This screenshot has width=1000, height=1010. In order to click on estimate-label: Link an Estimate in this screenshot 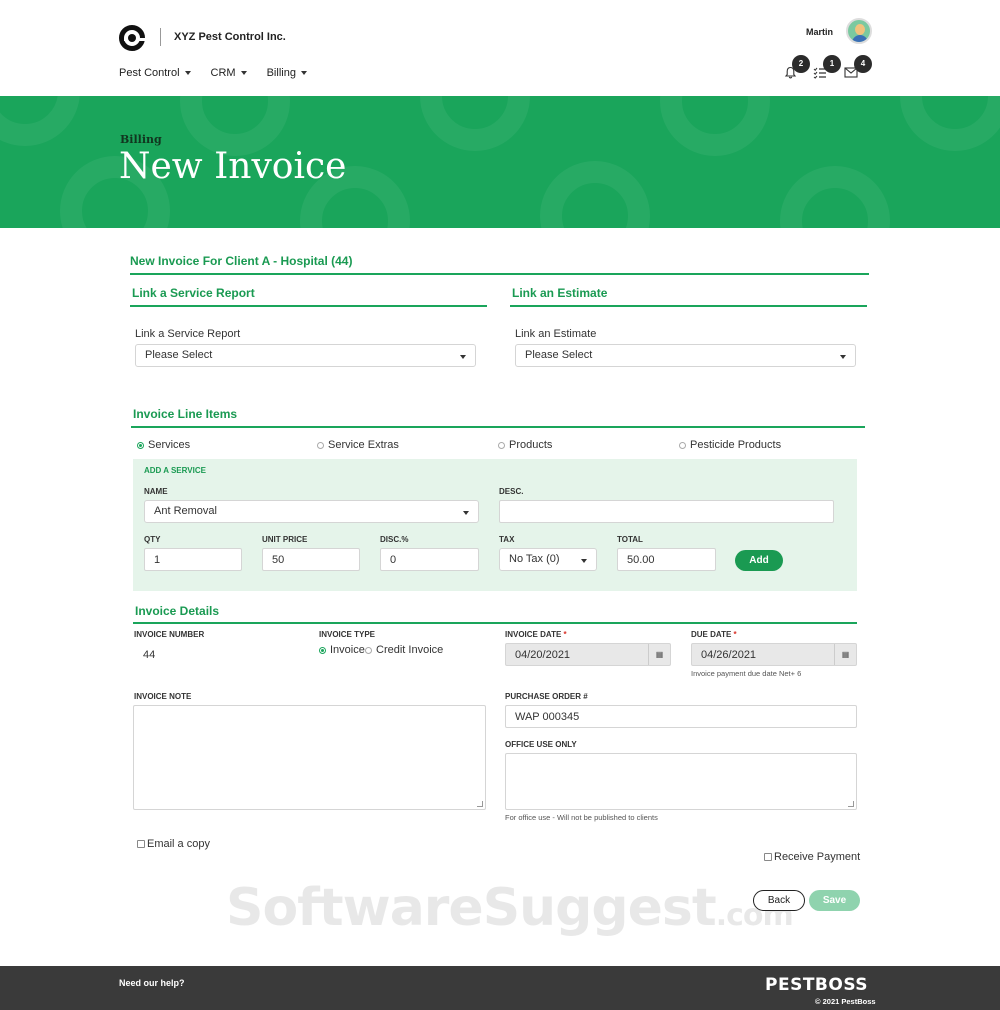, I will do `click(556, 334)`.